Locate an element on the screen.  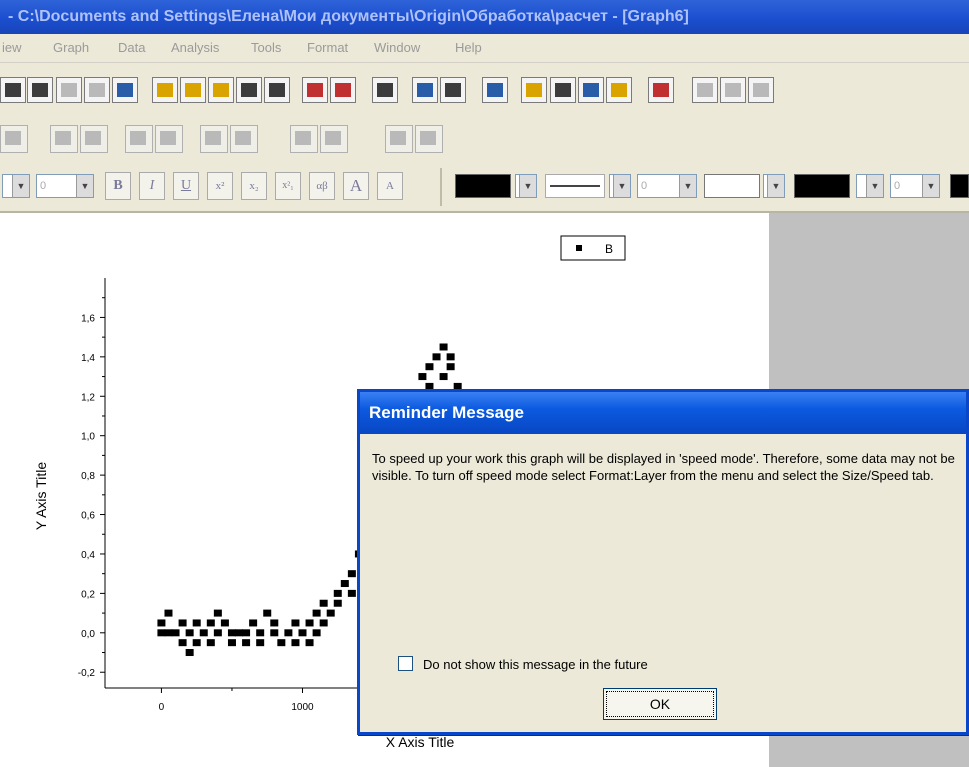
align-top-icon is located at coordinates (214, 139).